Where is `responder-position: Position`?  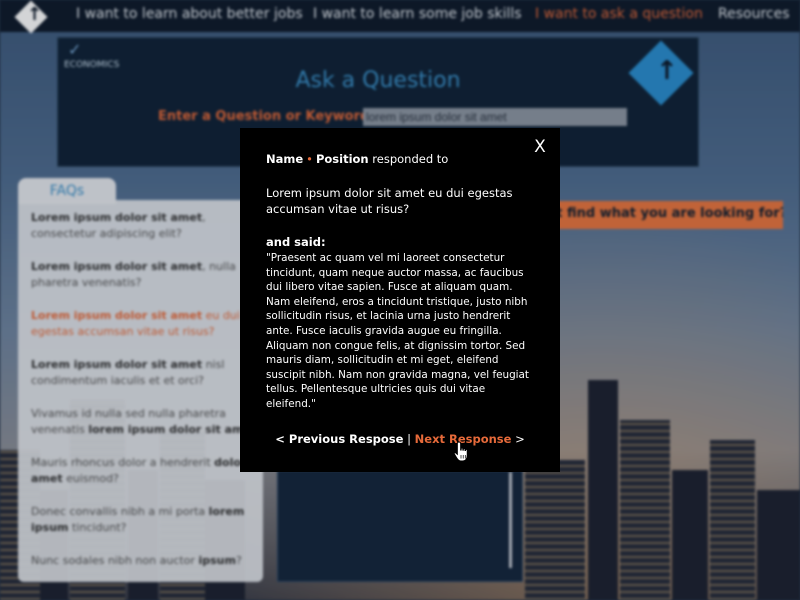
responder-position: Position is located at coordinates (342, 159).